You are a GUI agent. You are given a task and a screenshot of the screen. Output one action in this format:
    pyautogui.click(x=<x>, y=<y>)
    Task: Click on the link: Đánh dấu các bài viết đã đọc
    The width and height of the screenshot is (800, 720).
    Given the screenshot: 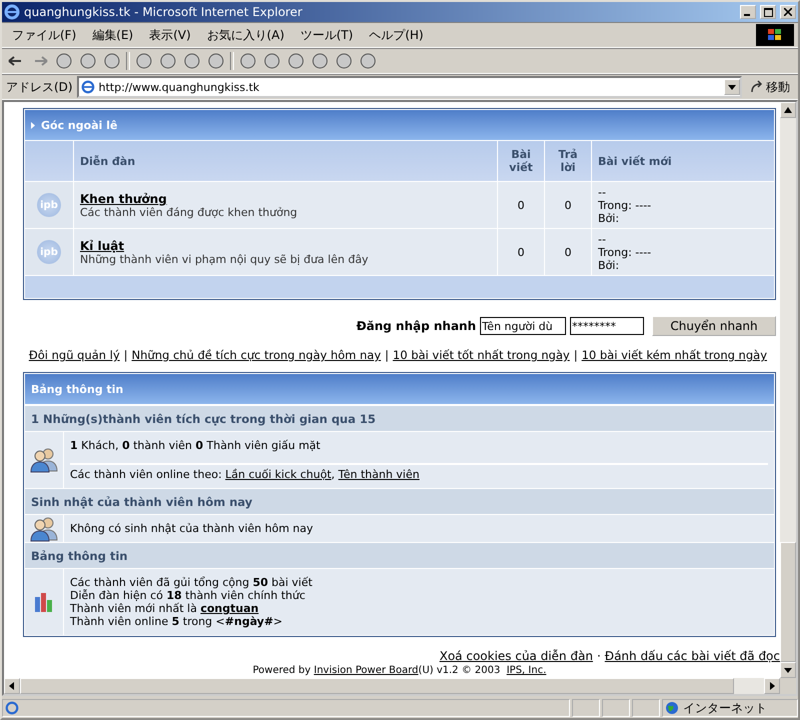 What is the action you would take?
    pyautogui.click(x=692, y=656)
    